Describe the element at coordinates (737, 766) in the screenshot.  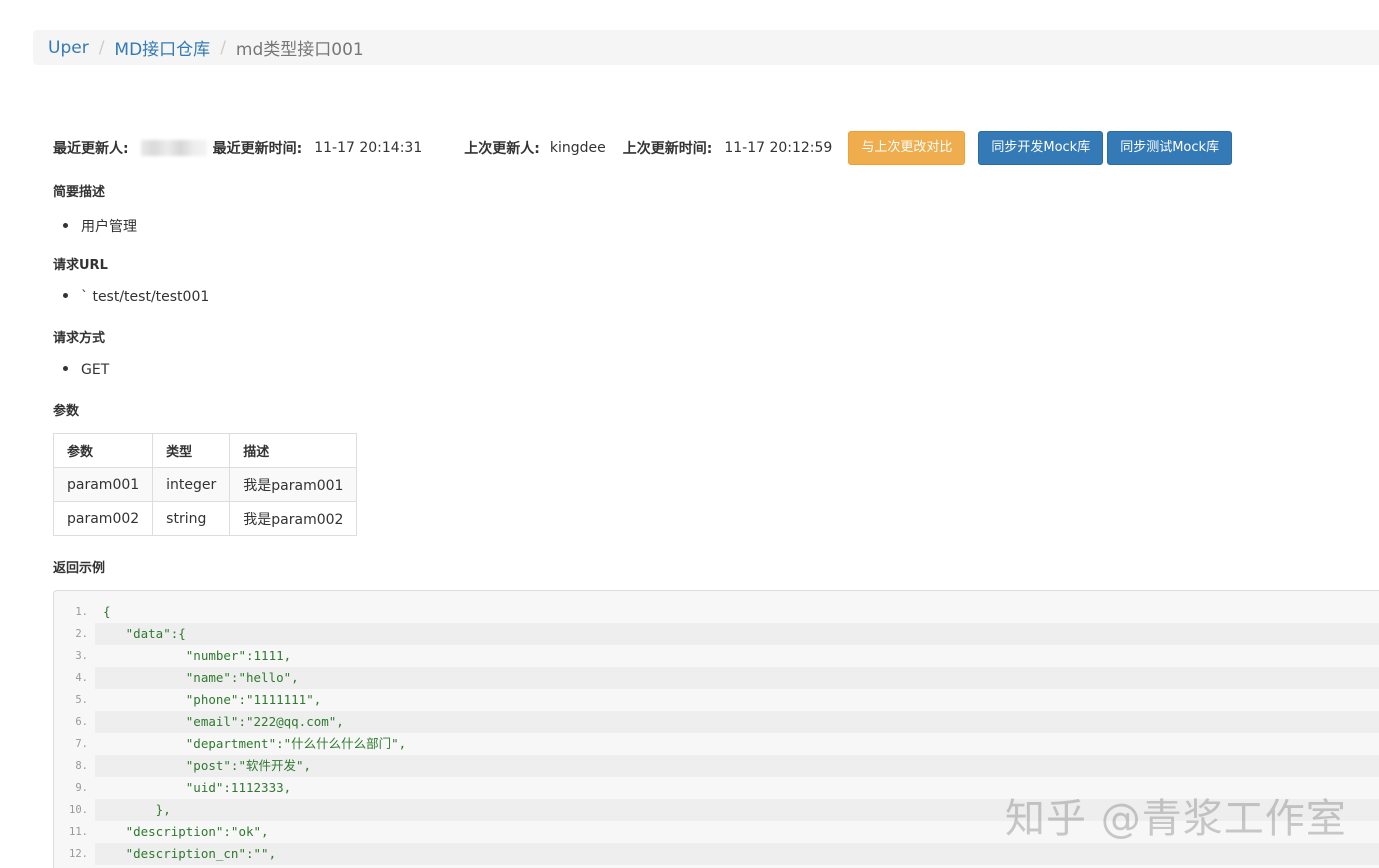
I see `code-text: "post":"软件开发",` at that location.